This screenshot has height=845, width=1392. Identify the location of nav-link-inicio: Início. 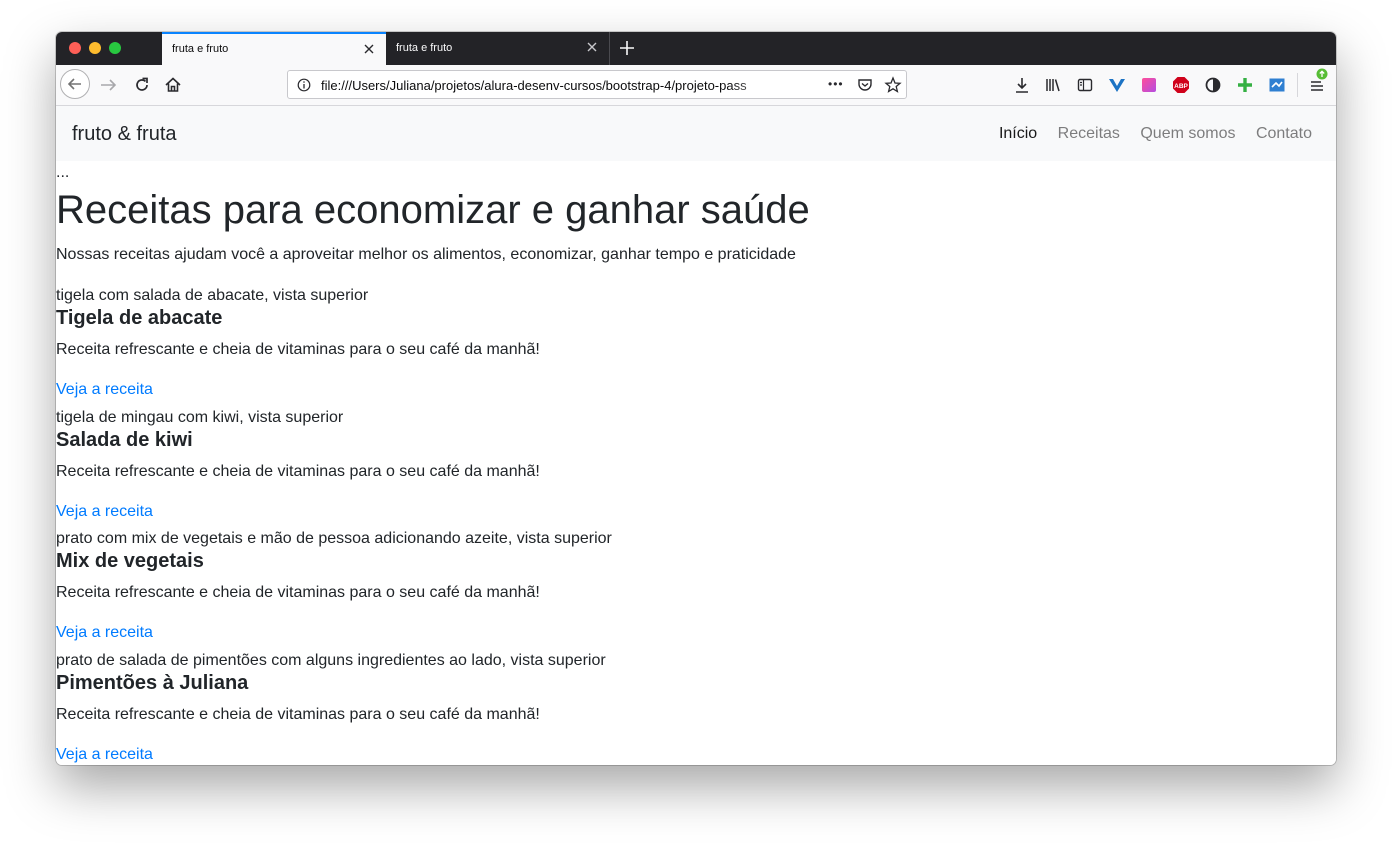
(1018, 133).